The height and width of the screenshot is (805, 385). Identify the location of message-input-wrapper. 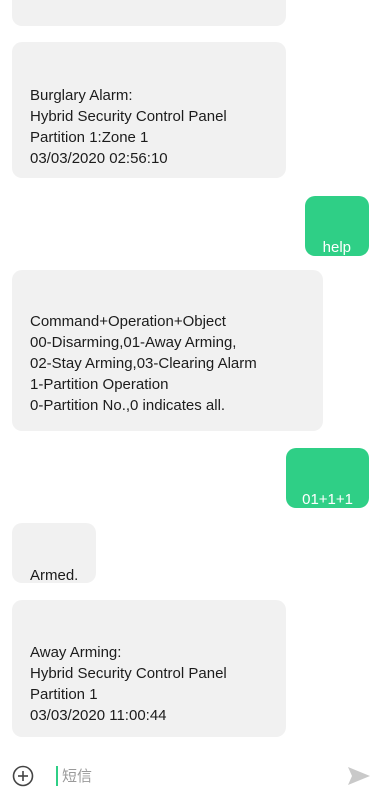
(186, 776).